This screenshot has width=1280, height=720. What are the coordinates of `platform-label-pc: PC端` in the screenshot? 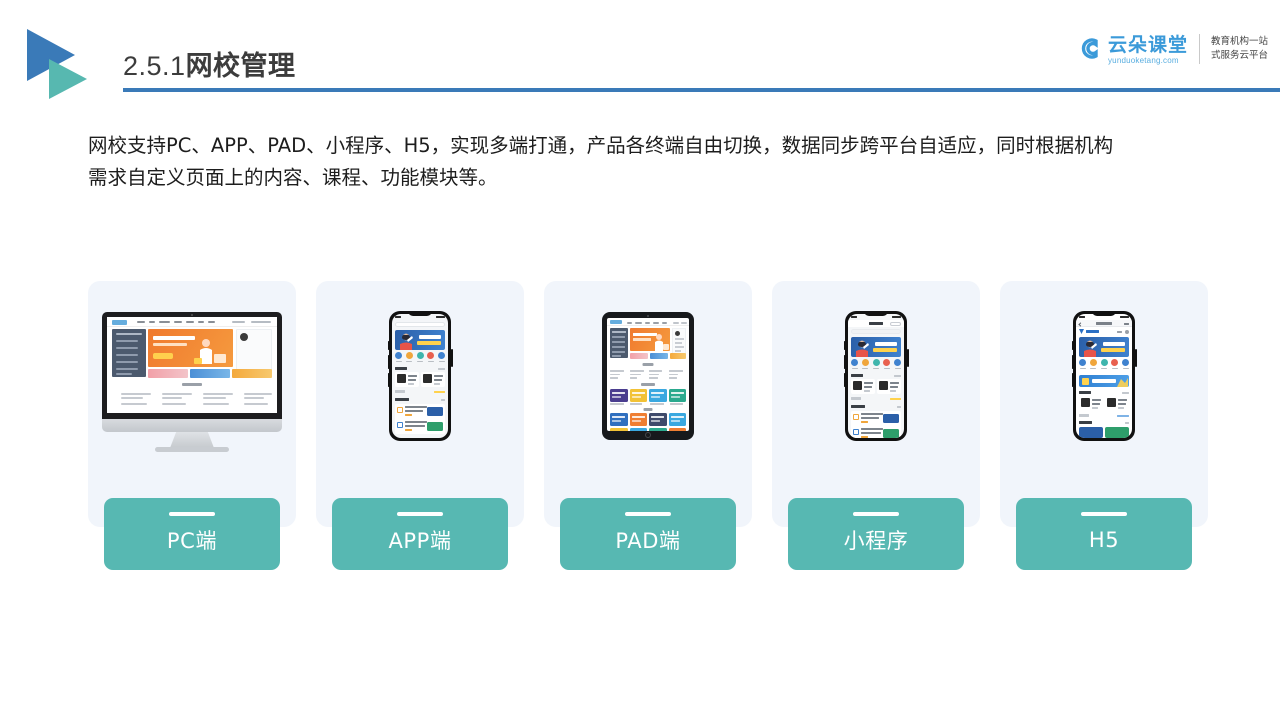 It's located at (192, 534).